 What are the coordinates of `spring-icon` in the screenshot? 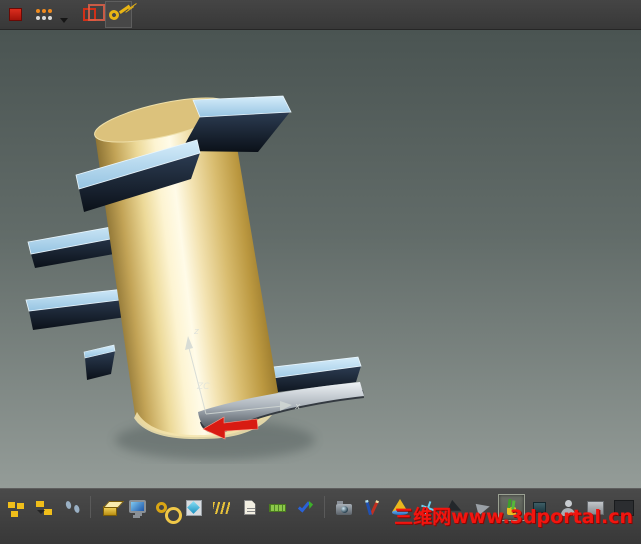 It's located at (221, 507).